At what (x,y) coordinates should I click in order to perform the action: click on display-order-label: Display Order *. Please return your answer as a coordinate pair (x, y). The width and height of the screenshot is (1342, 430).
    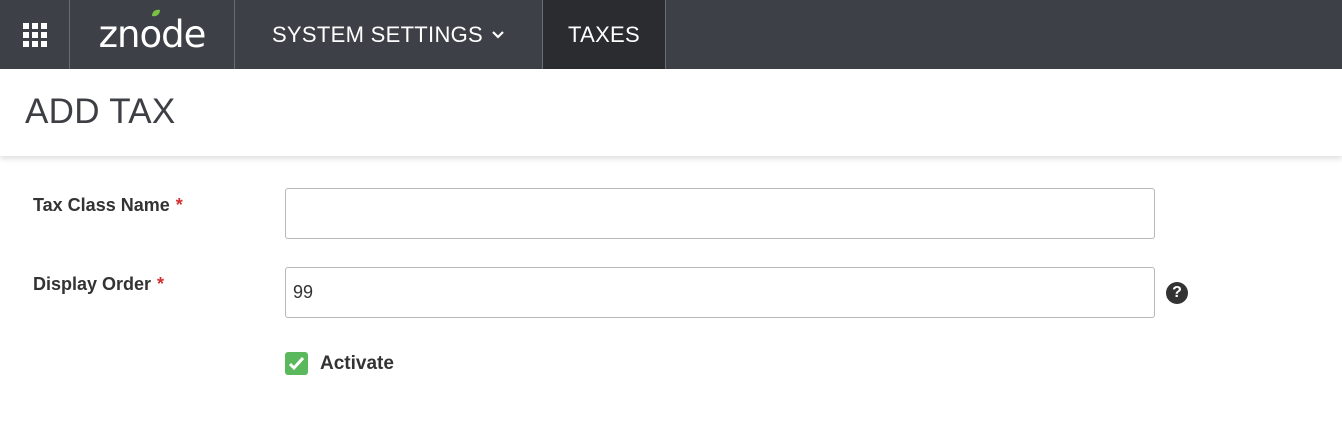
    Looking at the image, I should click on (99, 284).